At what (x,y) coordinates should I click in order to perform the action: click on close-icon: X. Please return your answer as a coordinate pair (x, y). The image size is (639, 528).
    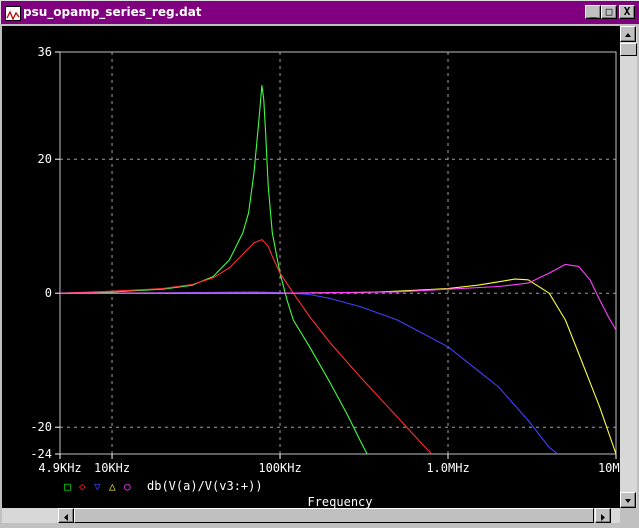
    Looking at the image, I should click on (627, 11).